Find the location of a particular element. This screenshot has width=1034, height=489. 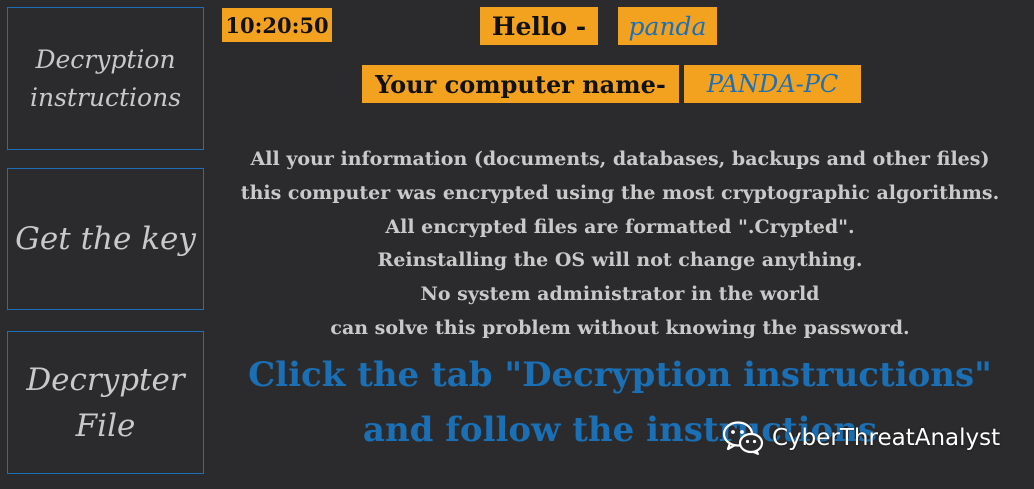

get-the-key-tab: Get the key is located at coordinates (105, 239).